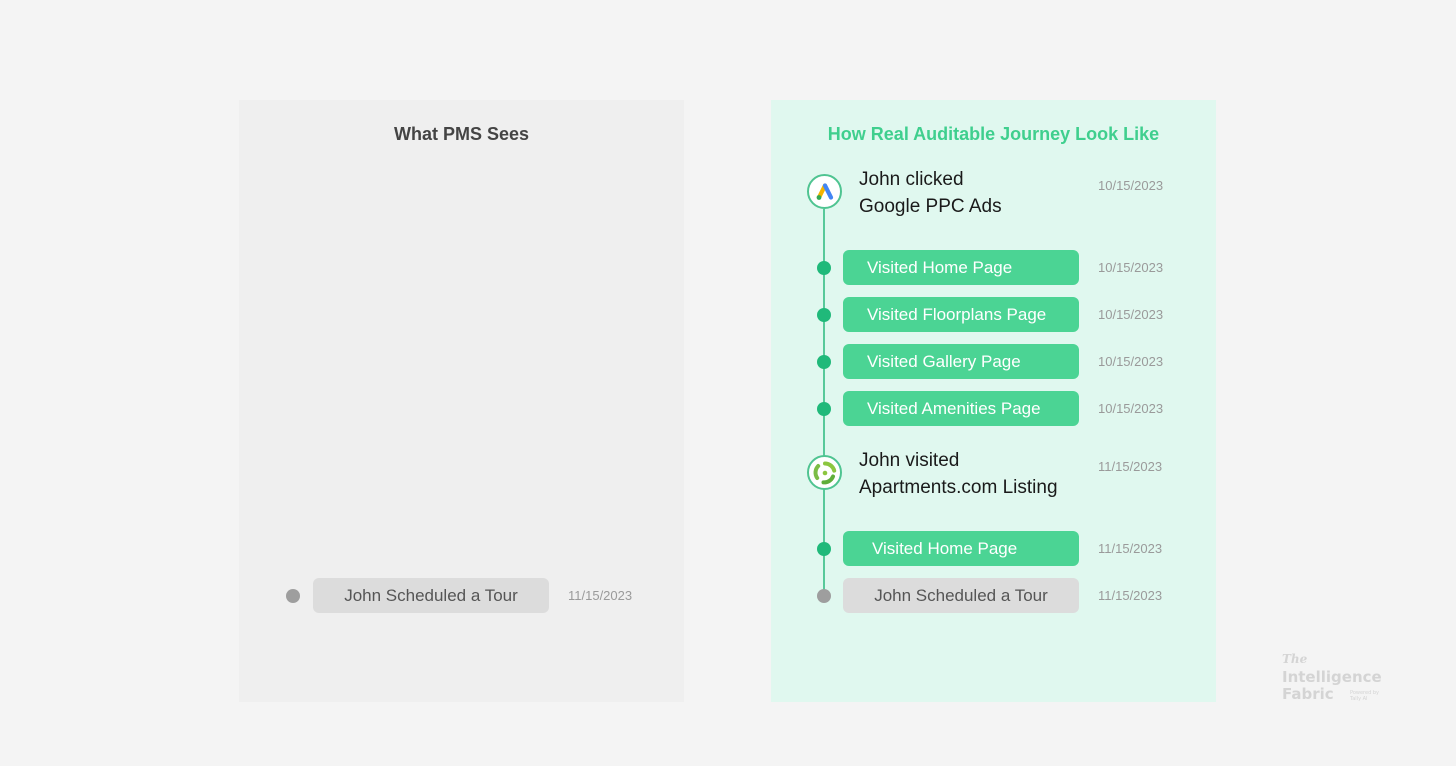 Image resolution: width=1456 pixels, height=766 pixels. Describe the element at coordinates (930, 206) in the screenshot. I see `event-line-2: Google PPC Ads` at that location.